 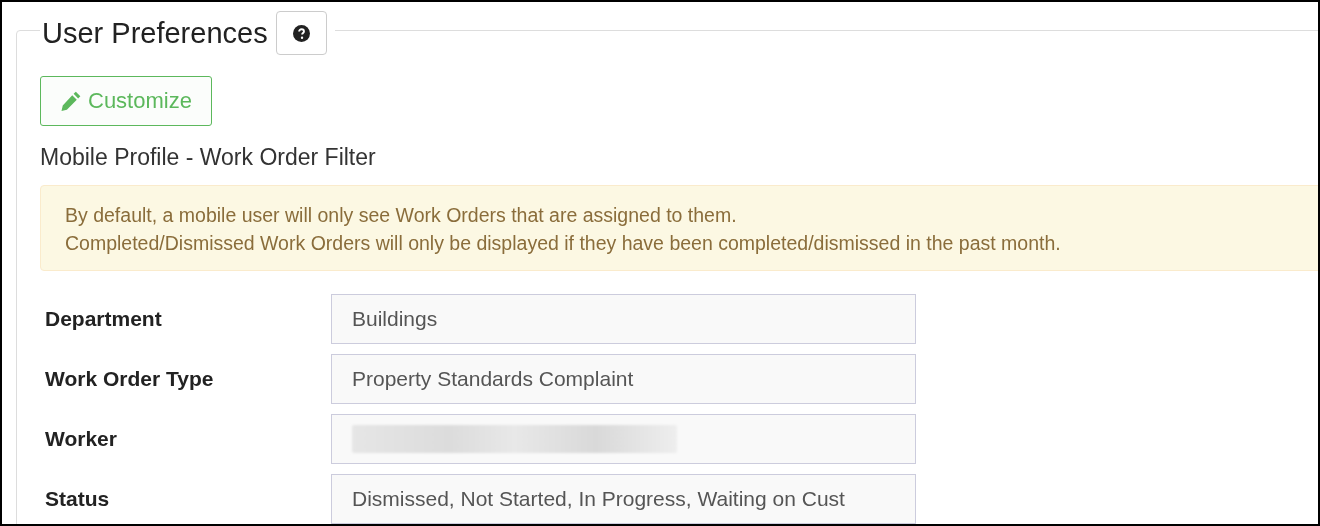 I want to click on help-button, so click(x=301, y=33).